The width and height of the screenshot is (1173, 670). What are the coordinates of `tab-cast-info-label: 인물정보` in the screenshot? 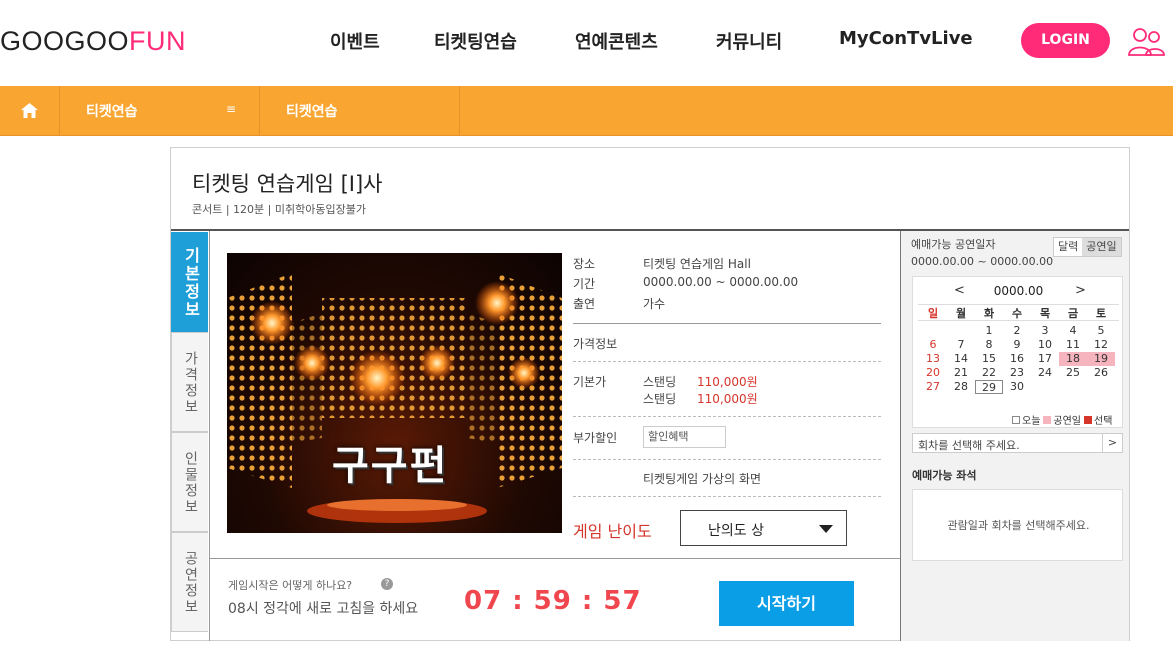 It's located at (190, 483).